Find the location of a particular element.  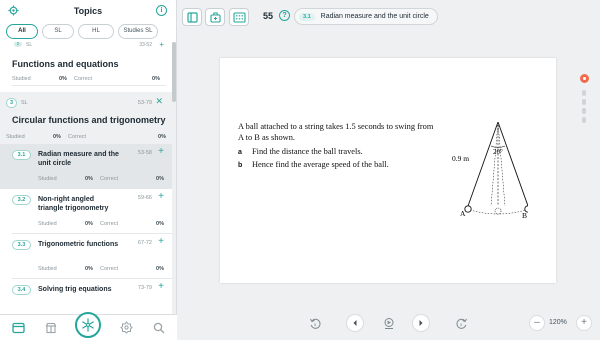

subtopic-title: Solving trig equations is located at coordinates (75, 289).